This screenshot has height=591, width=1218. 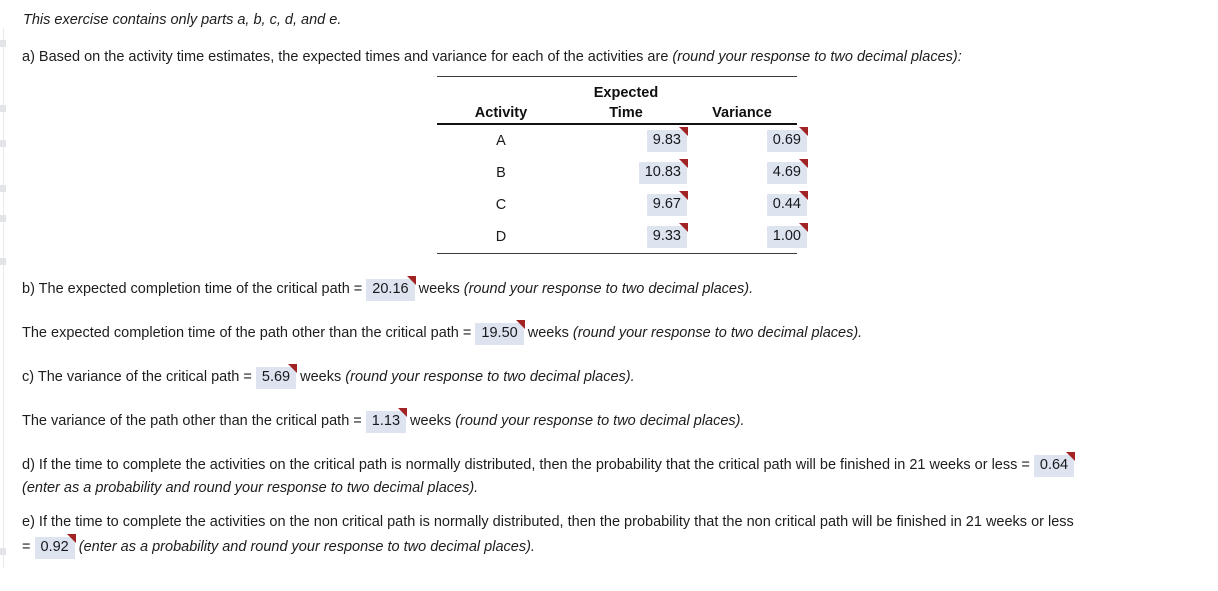 I want to click on answer-input-other-path-time: 19.50, so click(x=500, y=332).